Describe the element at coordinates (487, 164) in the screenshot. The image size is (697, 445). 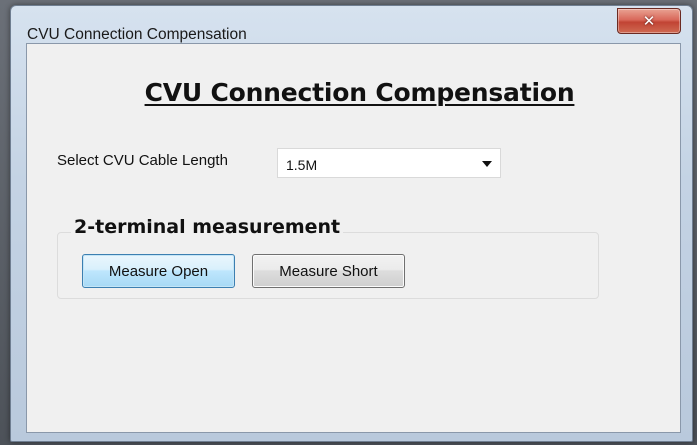
I see `chevron-down-icon` at that location.